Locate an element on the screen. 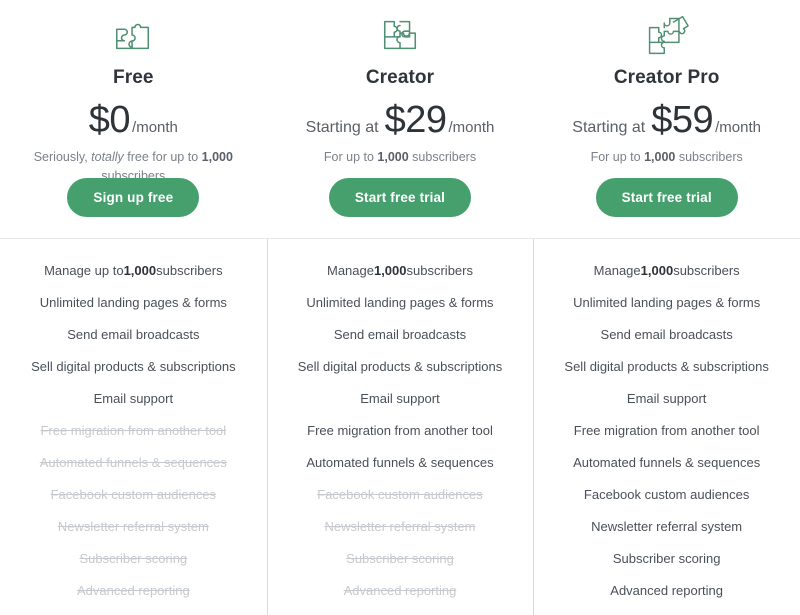  plan-name: Free is located at coordinates (133, 77).